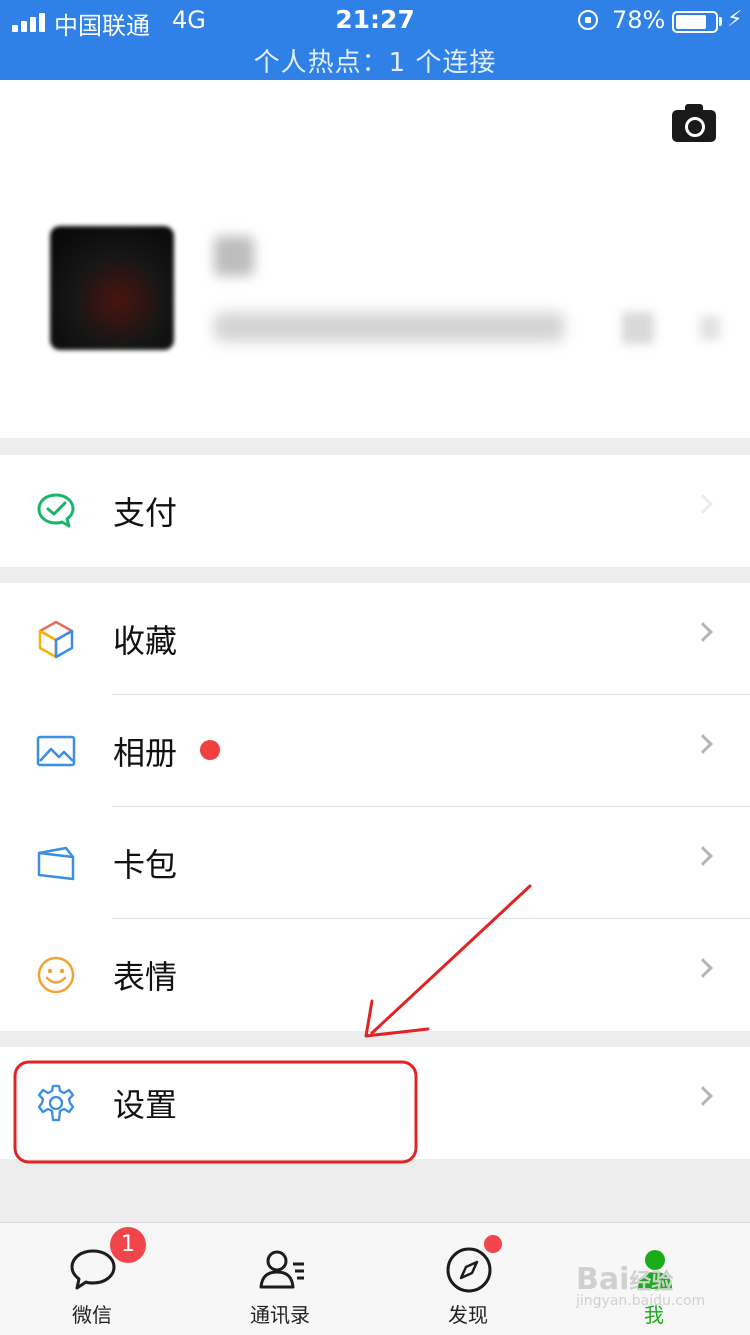 This screenshot has height=1335, width=750. What do you see at coordinates (493, 1244) in the screenshot?
I see `discover-new-dot` at bounding box center [493, 1244].